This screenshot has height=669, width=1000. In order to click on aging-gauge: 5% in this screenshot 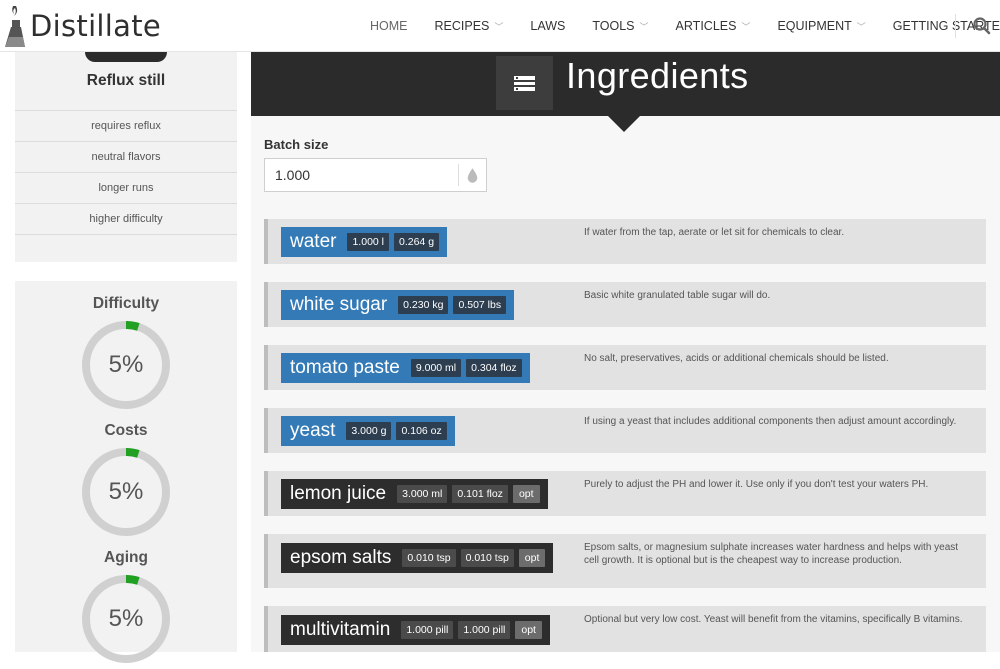, I will do `click(126, 619)`.